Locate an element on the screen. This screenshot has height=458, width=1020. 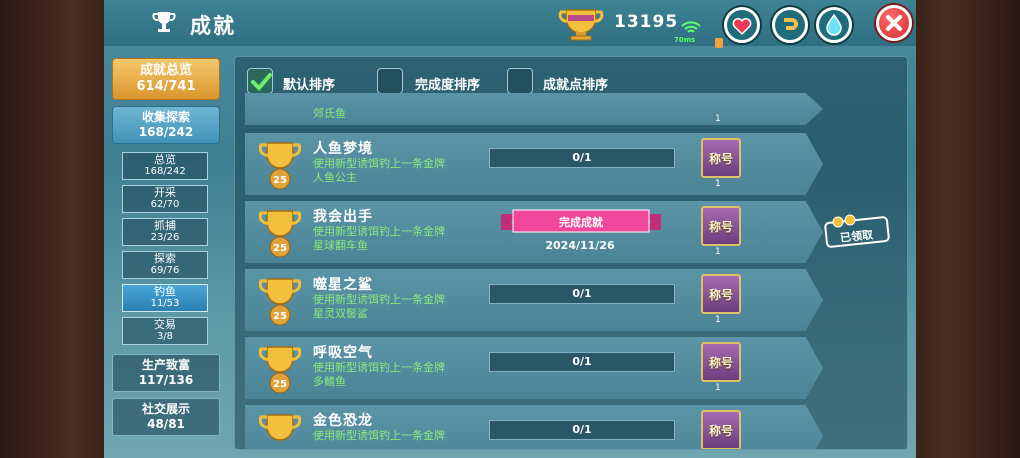
checkmark-icon is located at coordinates (261, 82).